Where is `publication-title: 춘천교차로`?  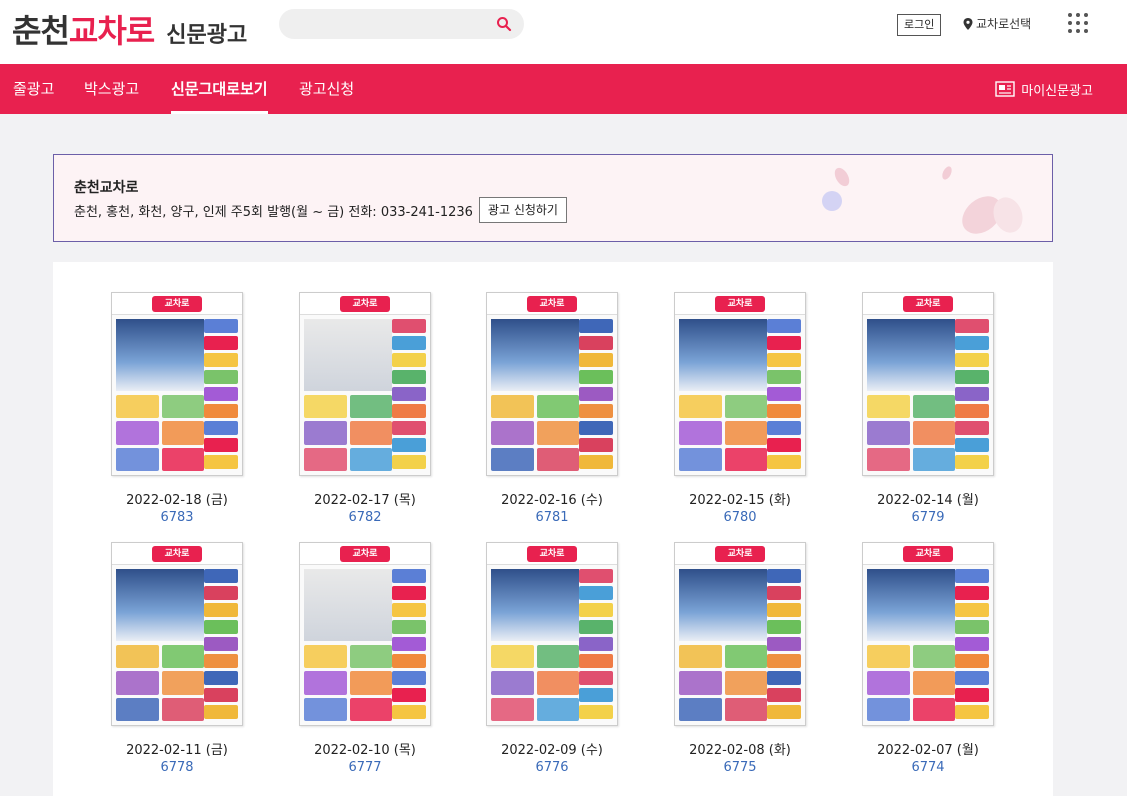 publication-title: 춘천교차로 is located at coordinates (106, 188).